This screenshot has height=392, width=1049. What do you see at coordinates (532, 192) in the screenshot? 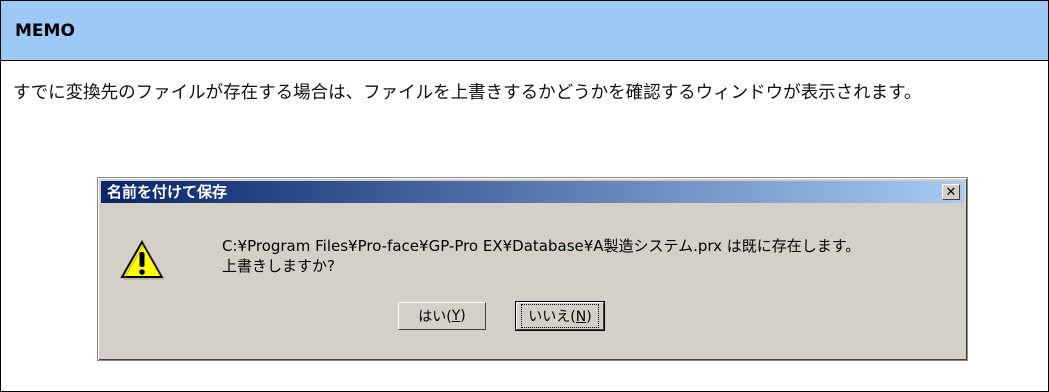
I see `dialog-titlebar: 名前を付けて保存 ✕` at bounding box center [532, 192].